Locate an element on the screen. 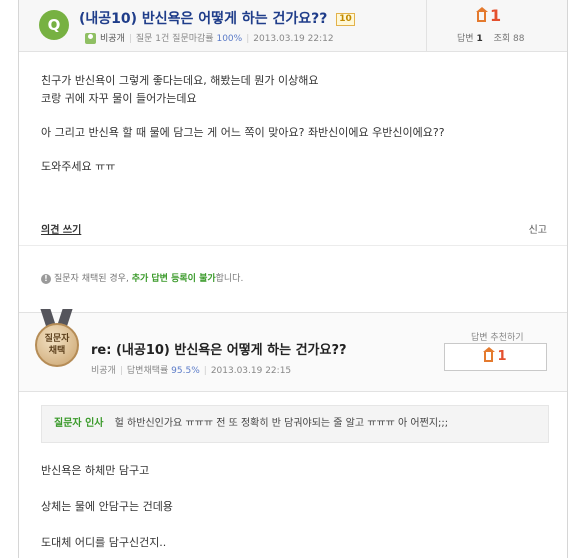 The image size is (580, 558). answer-body-line: 도대체 어디를 담구신건지.. is located at coordinates (104, 542).